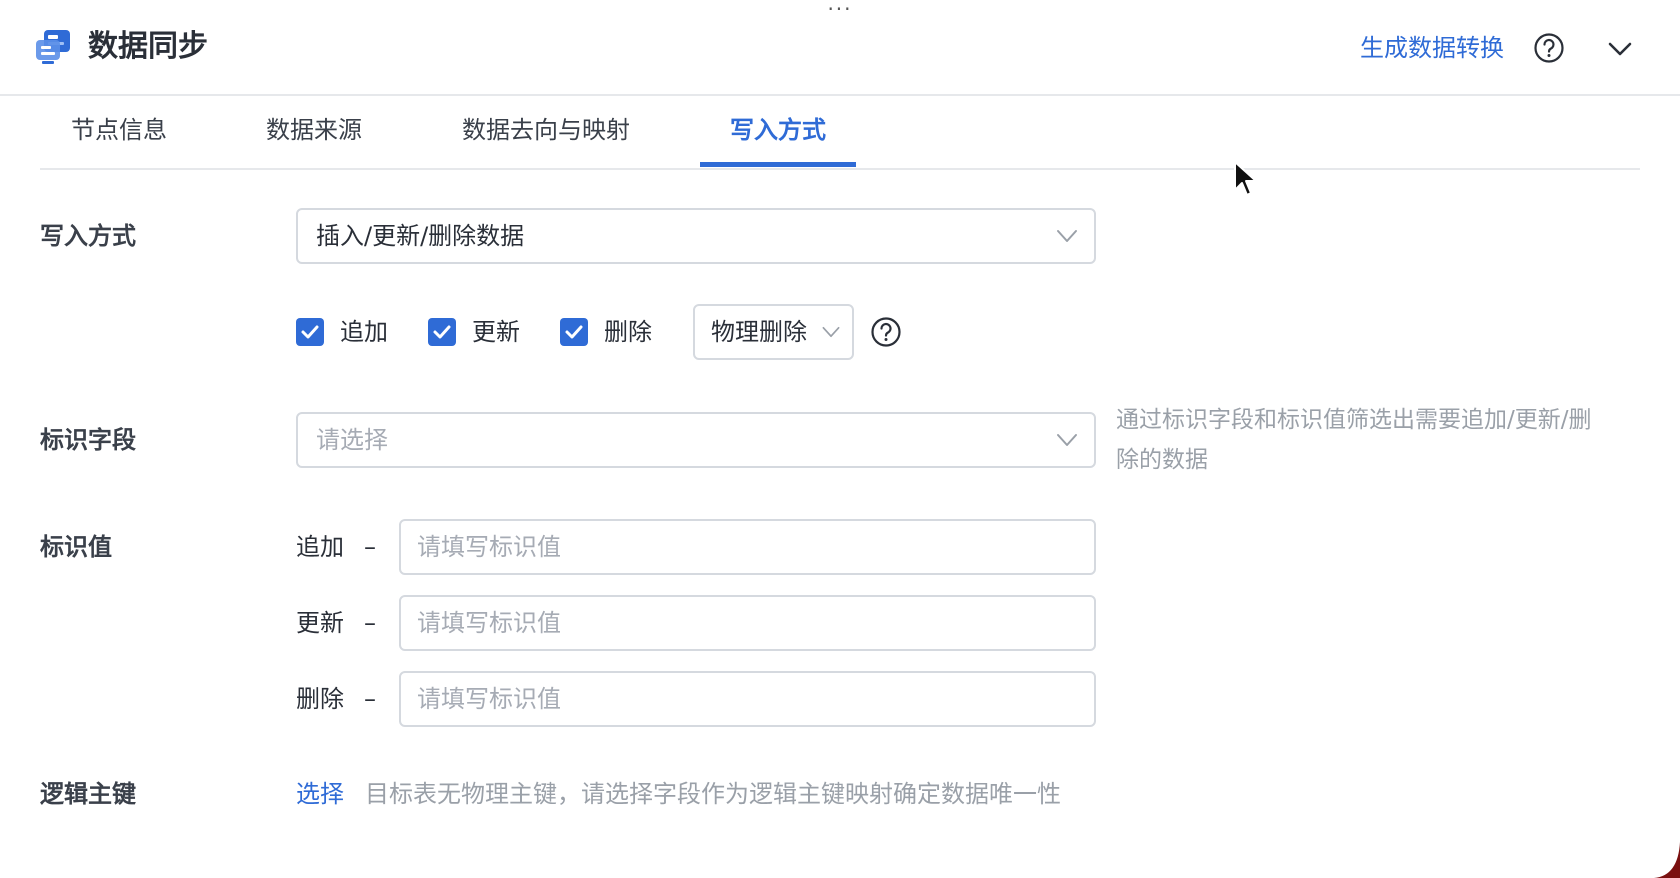  I want to click on write-mode-value: 插入/更新/删除数据, so click(420, 236).